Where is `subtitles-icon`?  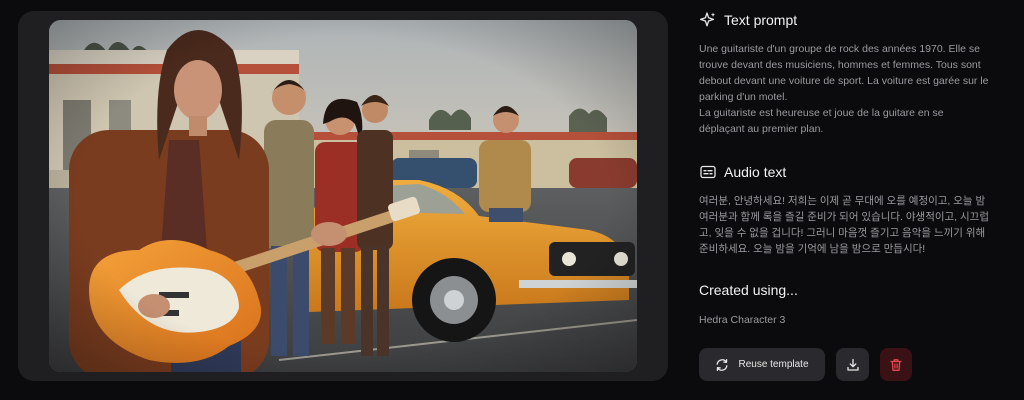 subtitles-icon is located at coordinates (708, 172).